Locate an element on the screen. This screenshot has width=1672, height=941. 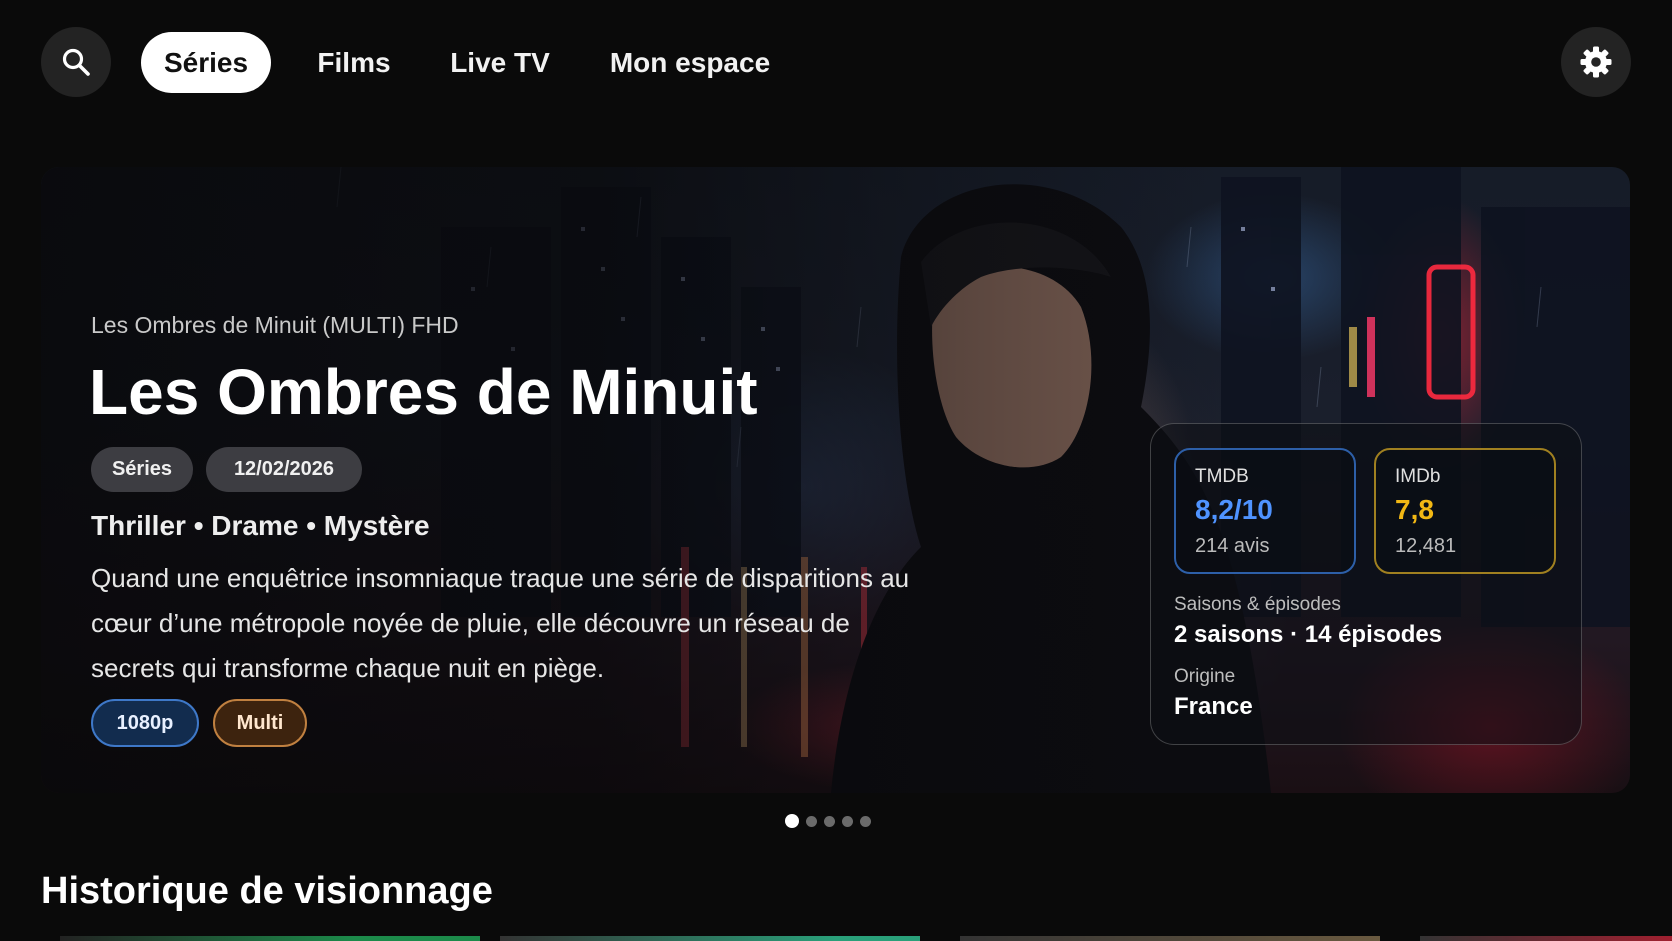
top-navigation: Séries Films Live TV Mon espace is located at coordinates (836, 63).